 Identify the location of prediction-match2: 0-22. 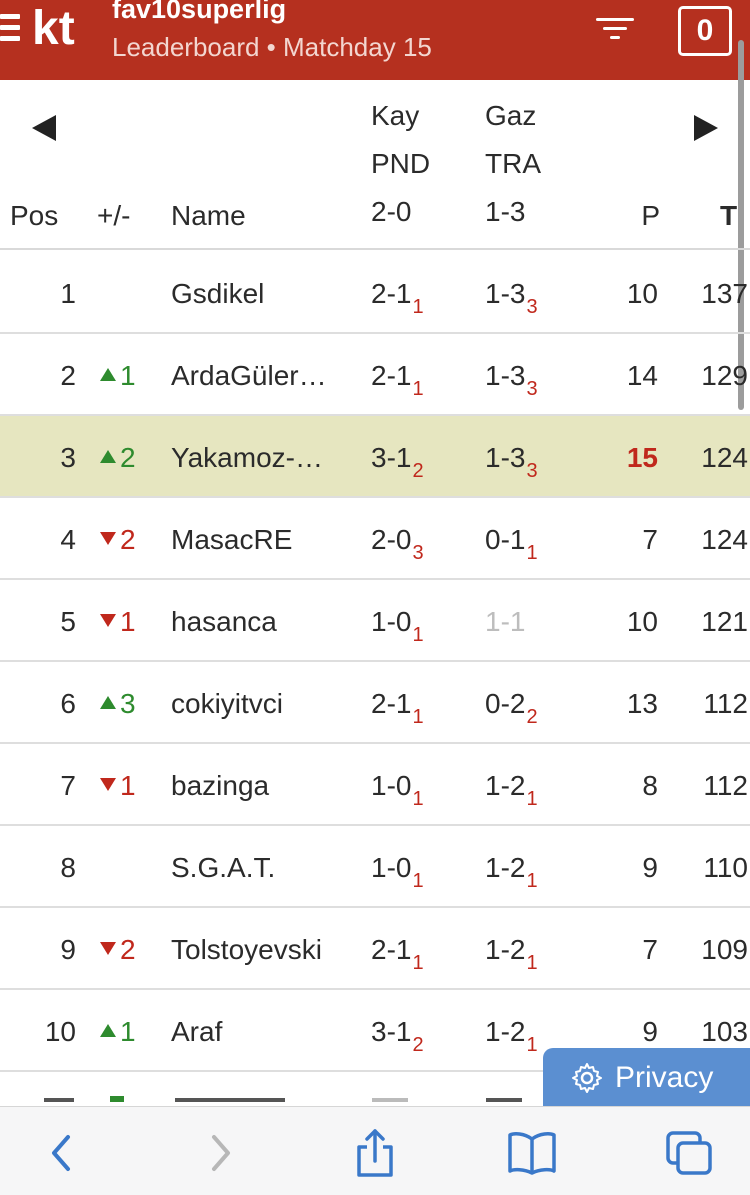
(511, 708).